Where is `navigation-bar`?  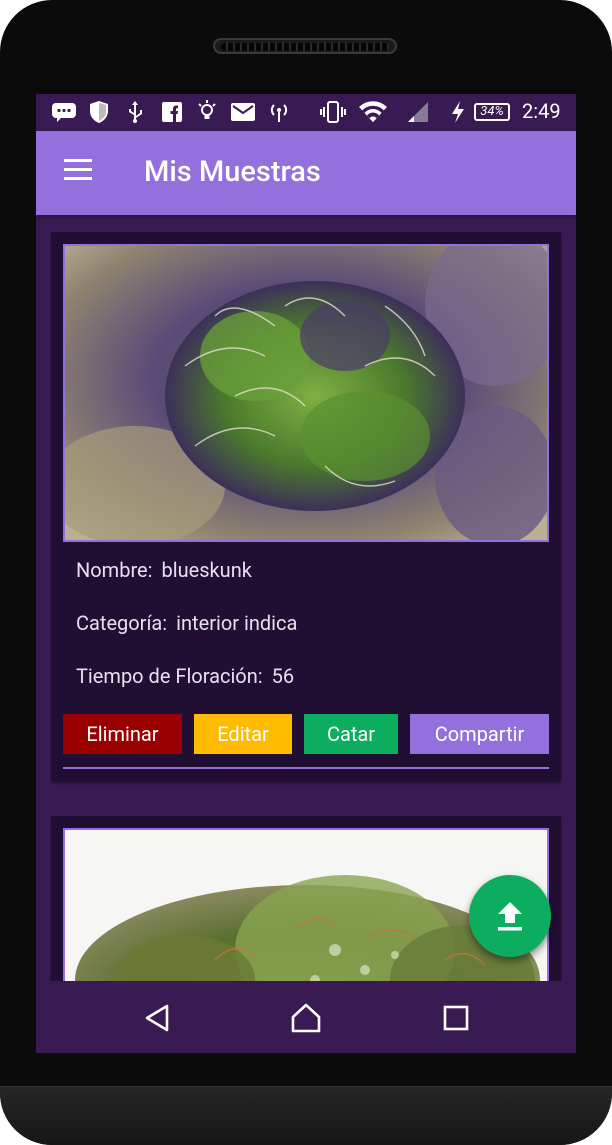 navigation-bar is located at coordinates (306, 1017).